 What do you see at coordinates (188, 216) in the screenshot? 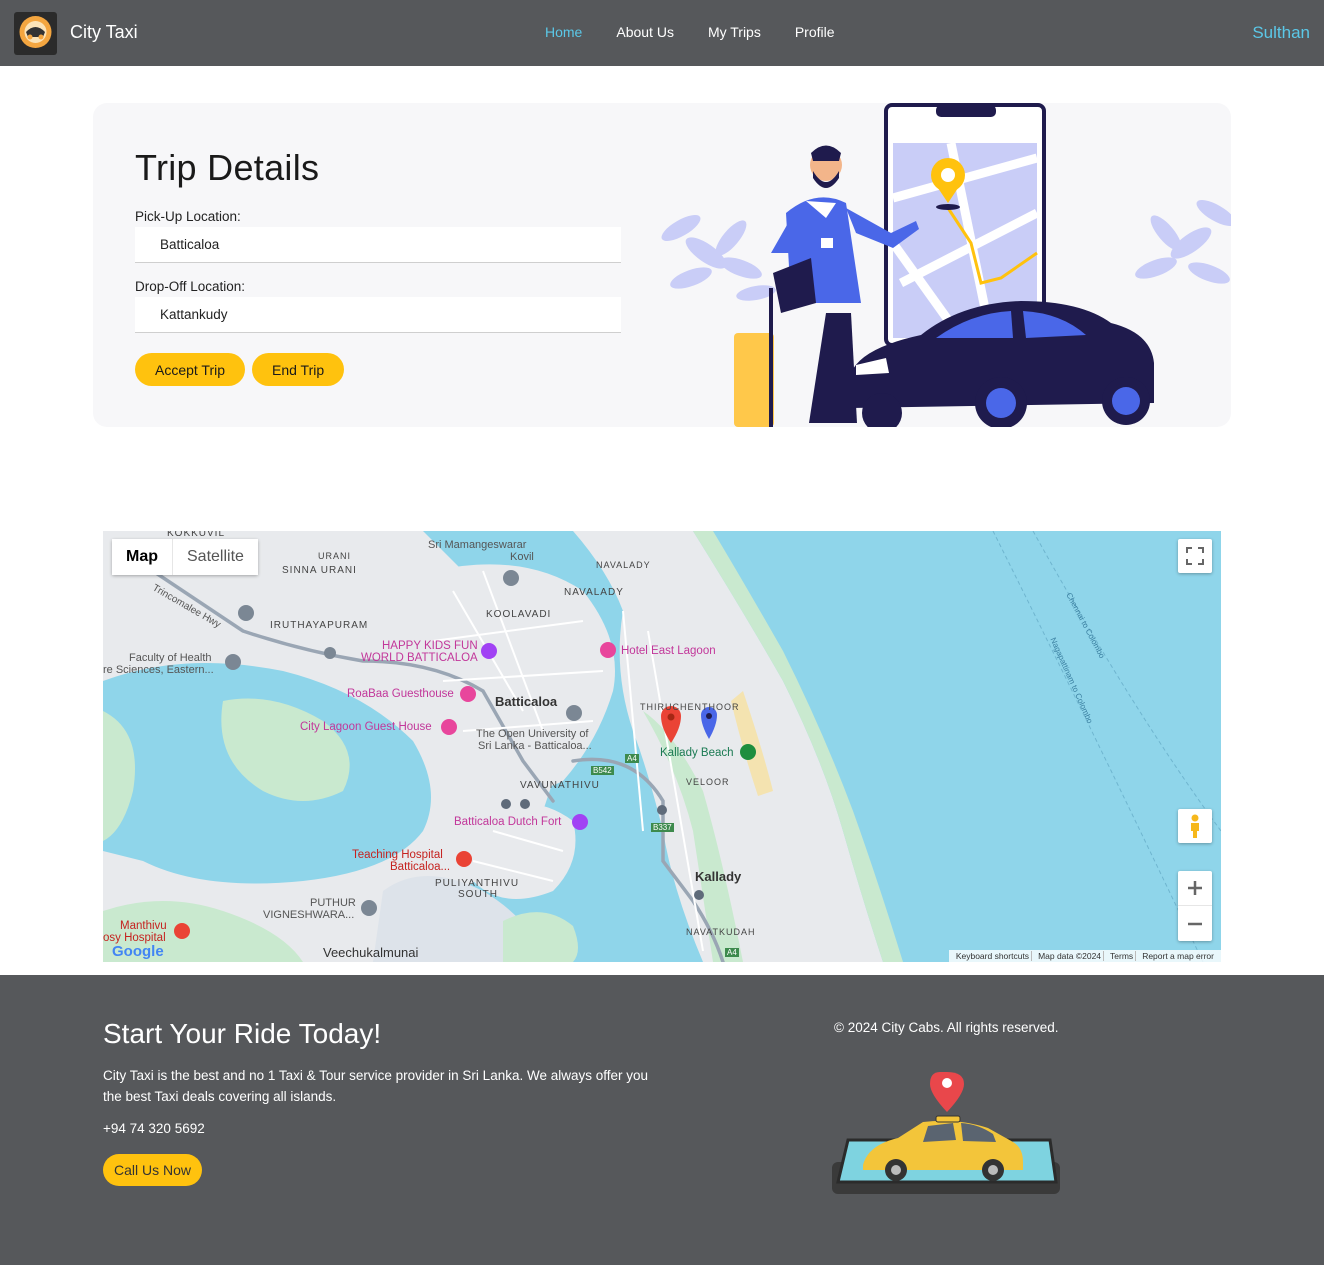
I see `pickup-label: Pick-Up Location:` at bounding box center [188, 216].